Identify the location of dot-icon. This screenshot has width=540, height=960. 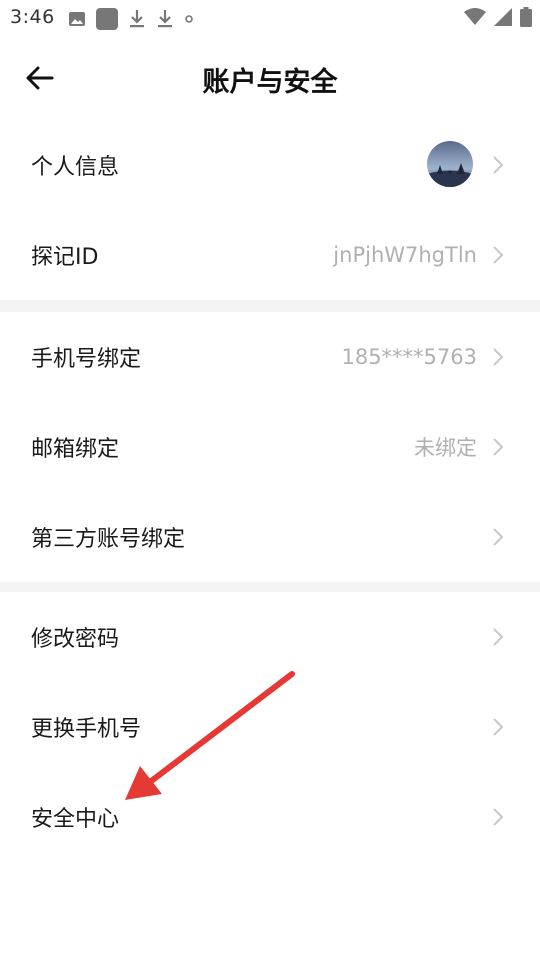
(189, 19).